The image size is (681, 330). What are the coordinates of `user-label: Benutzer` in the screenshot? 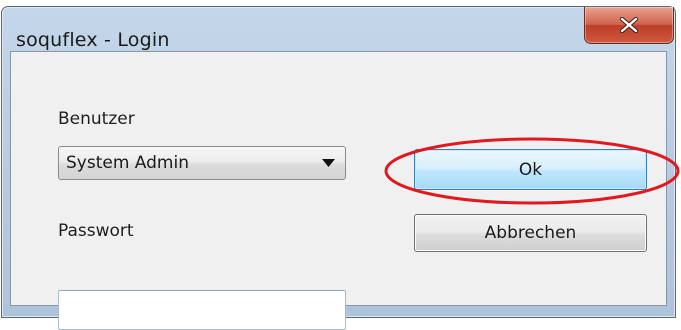 It's located at (96, 119).